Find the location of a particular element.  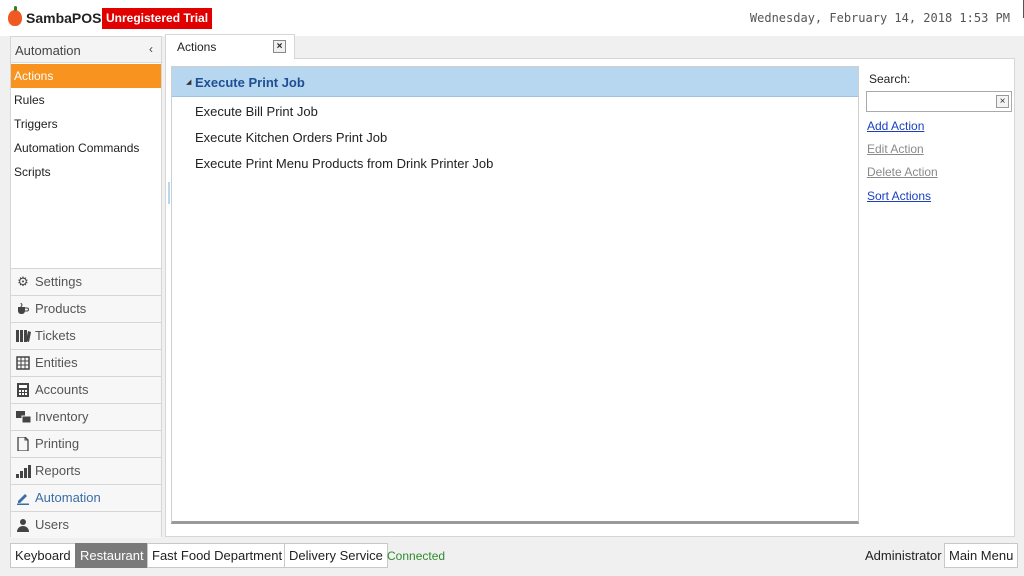

module-entities: Entities is located at coordinates (86, 362).